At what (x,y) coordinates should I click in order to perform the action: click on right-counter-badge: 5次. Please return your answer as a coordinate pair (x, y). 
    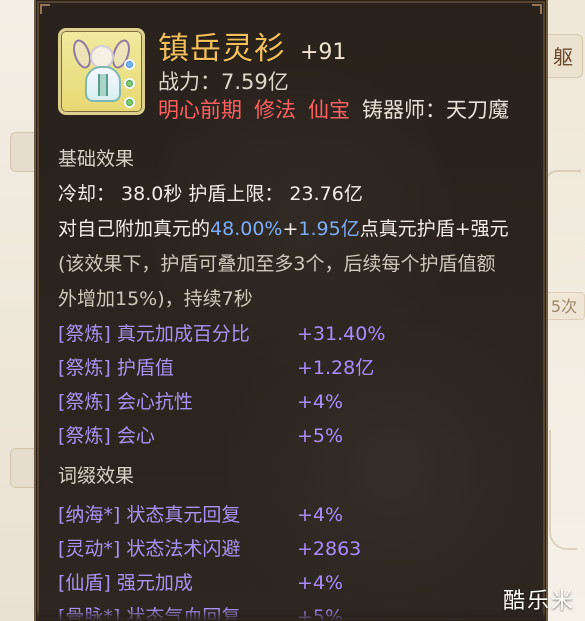
    Looking at the image, I should click on (564, 306).